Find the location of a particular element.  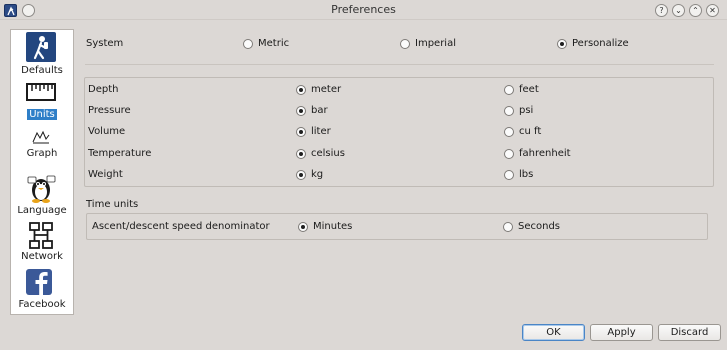

pressure-psi-radio is located at coordinates (509, 111).